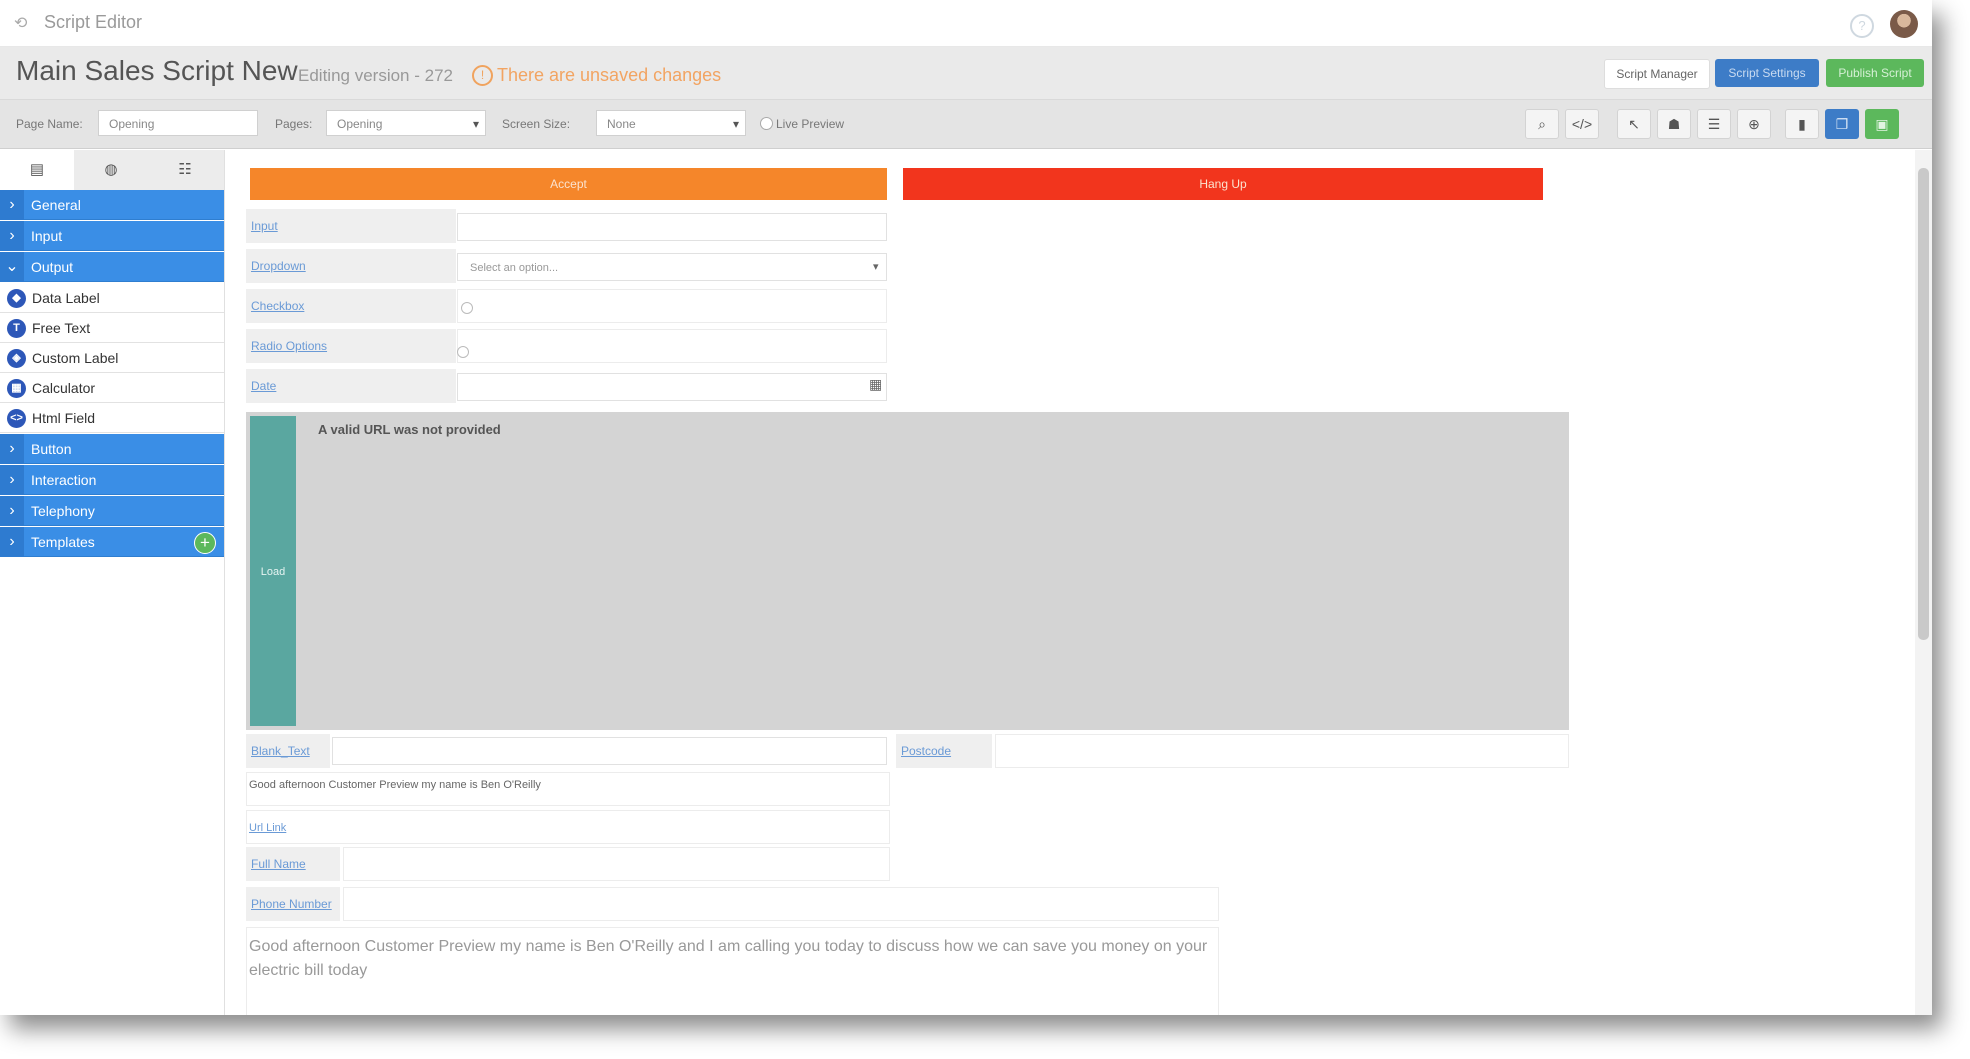  Describe the element at coordinates (568, 184) in the screenshot. I see `accept-button: Accept` at that location.